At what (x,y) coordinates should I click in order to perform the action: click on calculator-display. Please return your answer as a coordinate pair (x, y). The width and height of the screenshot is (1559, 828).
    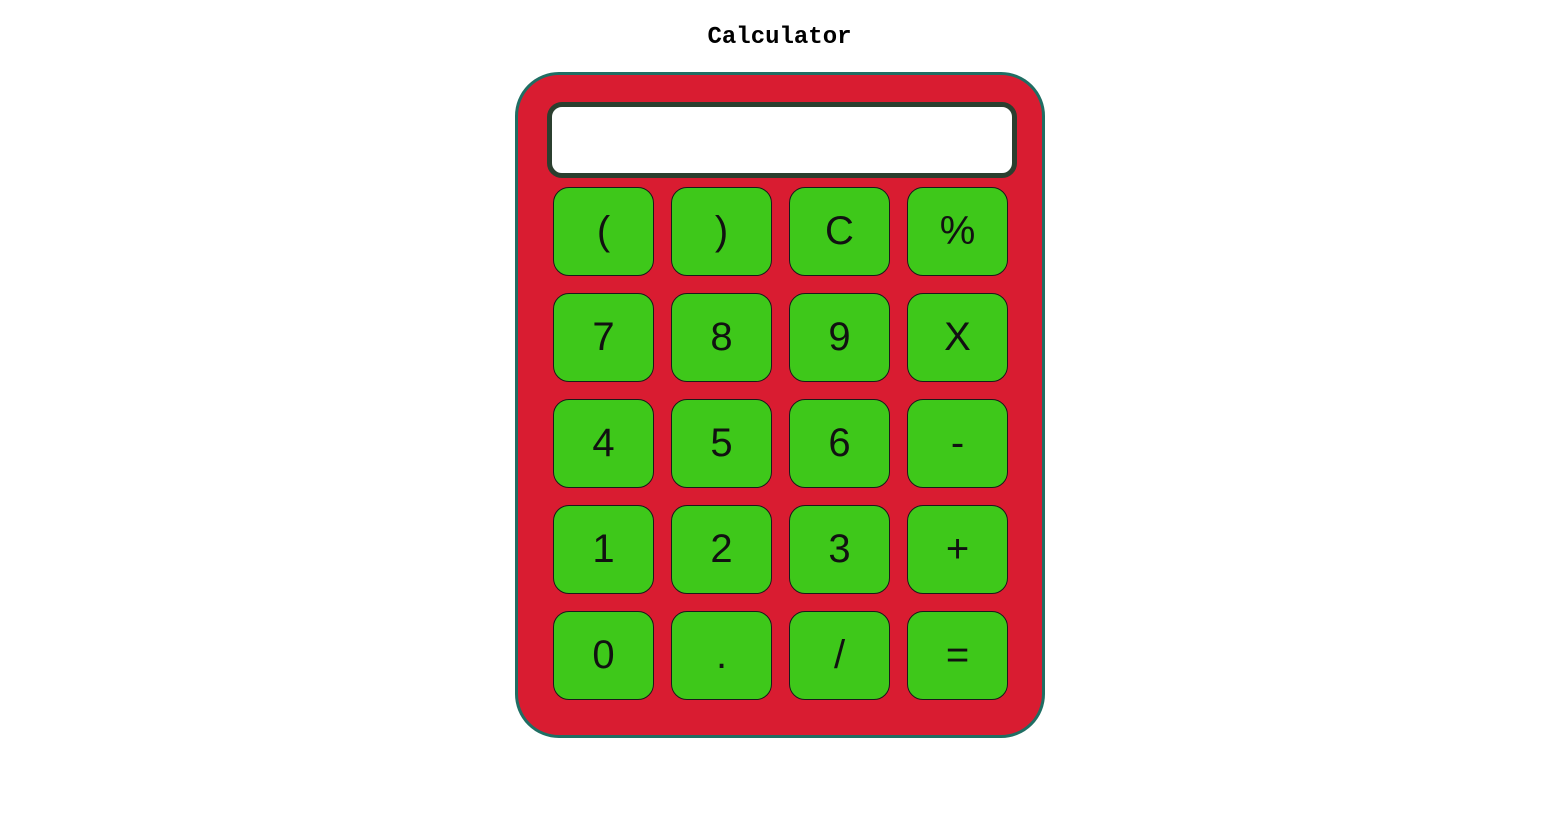
    Looking at the image, I should click on (782, 140).